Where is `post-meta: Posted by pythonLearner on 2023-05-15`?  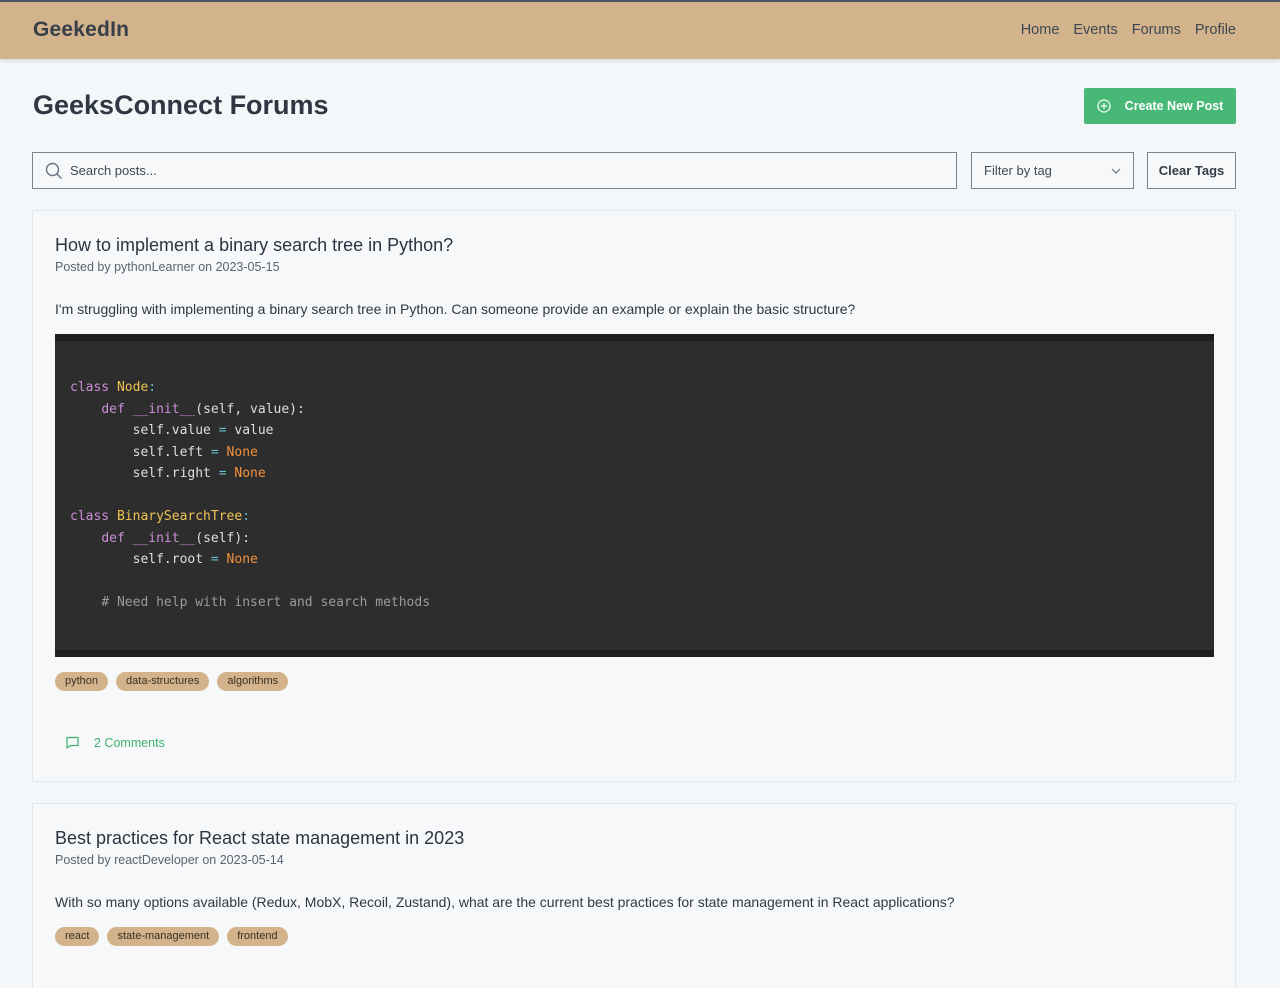
post-meta: Posted by pythonLearner on 2023-05-15 is located at coordinates (167, 267).